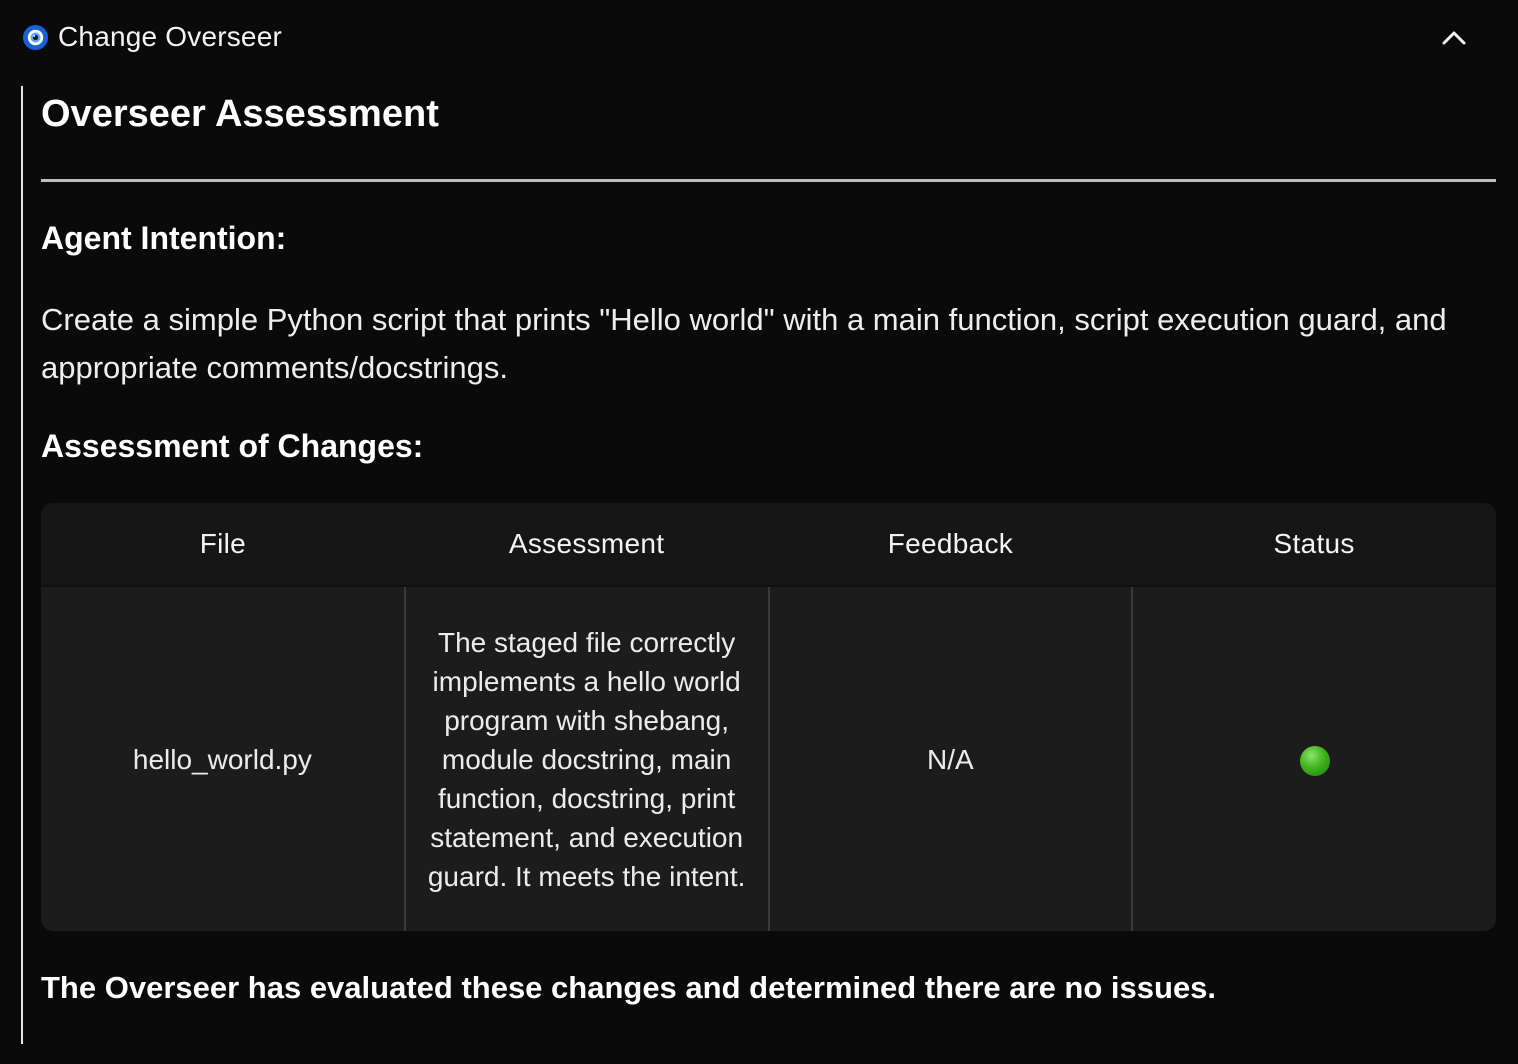 Image resolution: width=1518 pixels, height=1064 pixels. I want to click on changes-heading: Assessment of Changes:, so click(232, 446).